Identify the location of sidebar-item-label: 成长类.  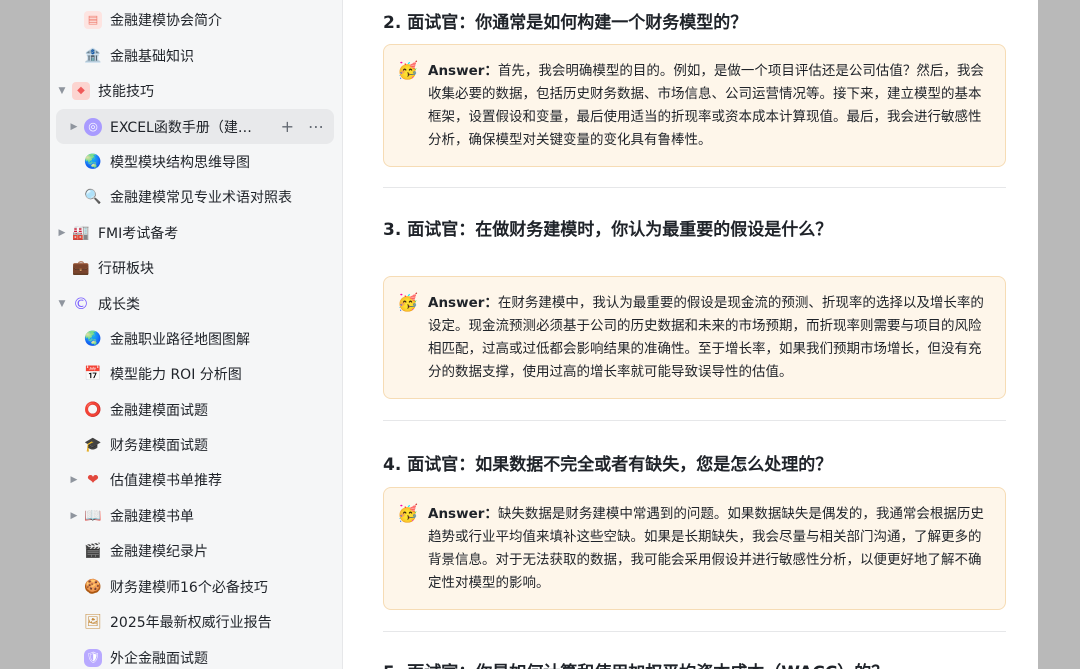
(119, 304).